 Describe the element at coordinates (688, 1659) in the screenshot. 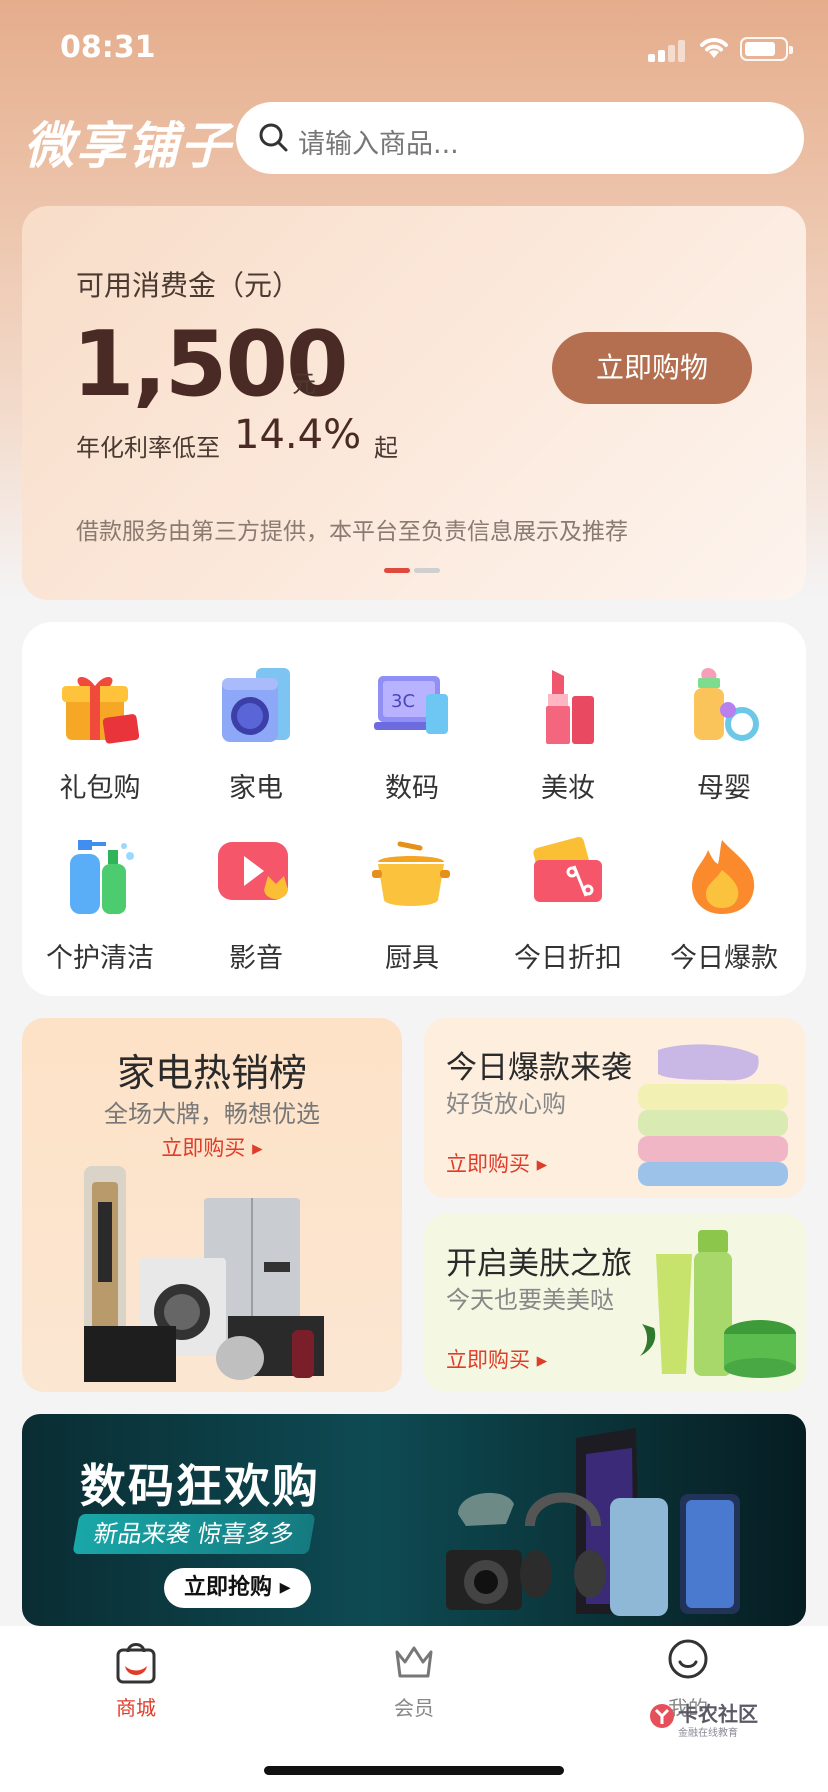

I see `smiley-face-icon` at that location.